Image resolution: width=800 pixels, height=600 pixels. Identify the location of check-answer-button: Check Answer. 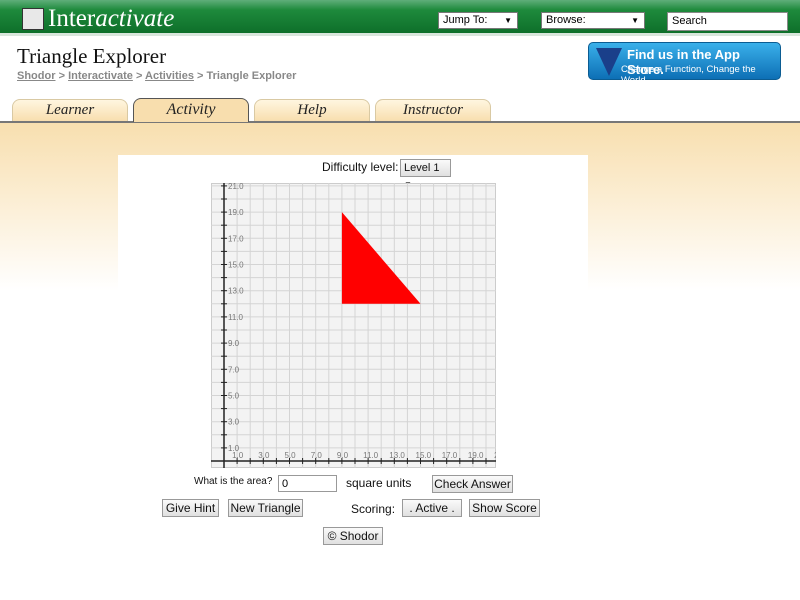
(472, 484).